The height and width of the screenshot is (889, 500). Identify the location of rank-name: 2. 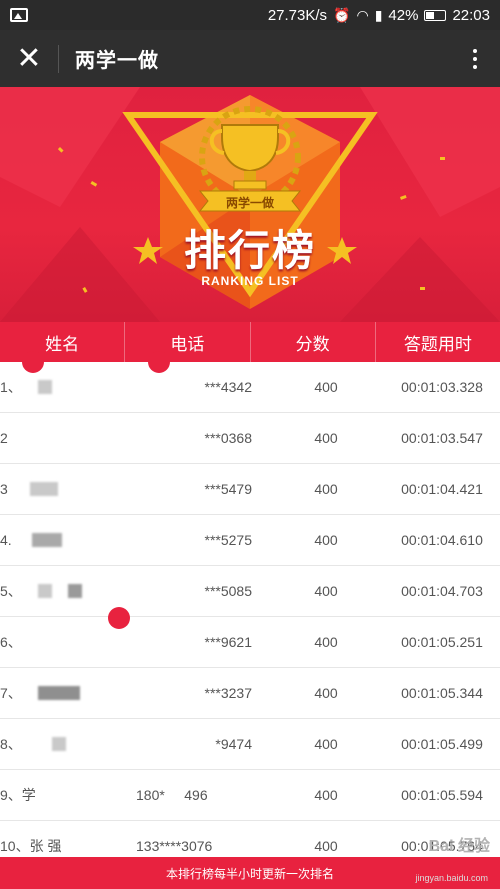
(4, 438).